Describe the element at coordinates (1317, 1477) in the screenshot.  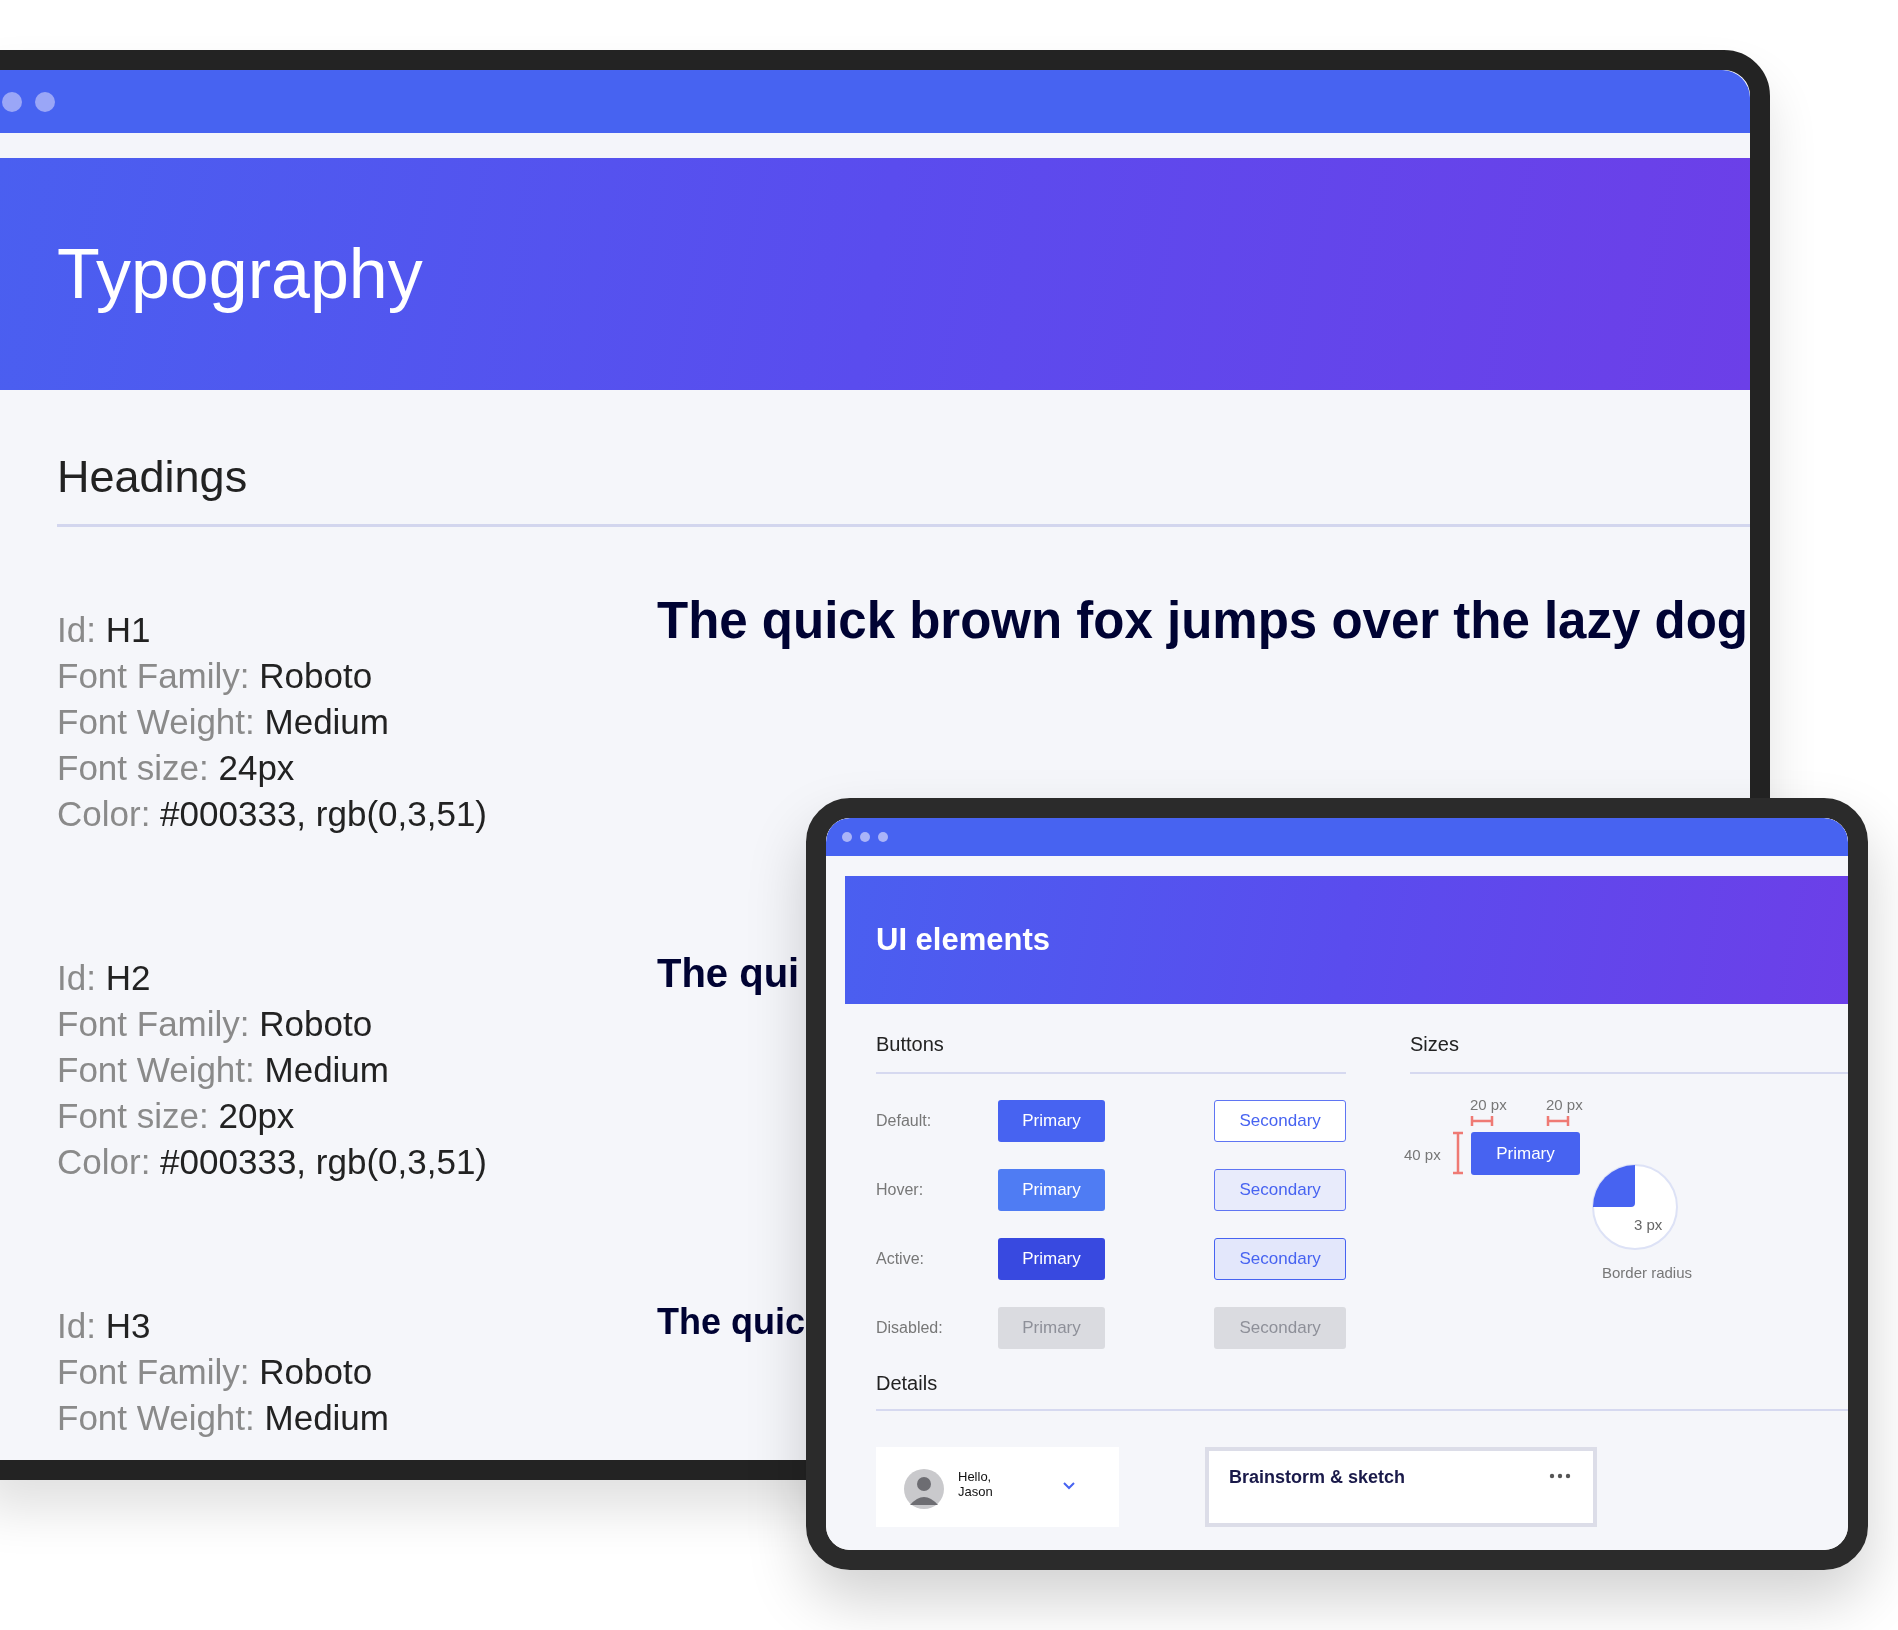
I see `card-title: Brainstorm & sketch` at that location.